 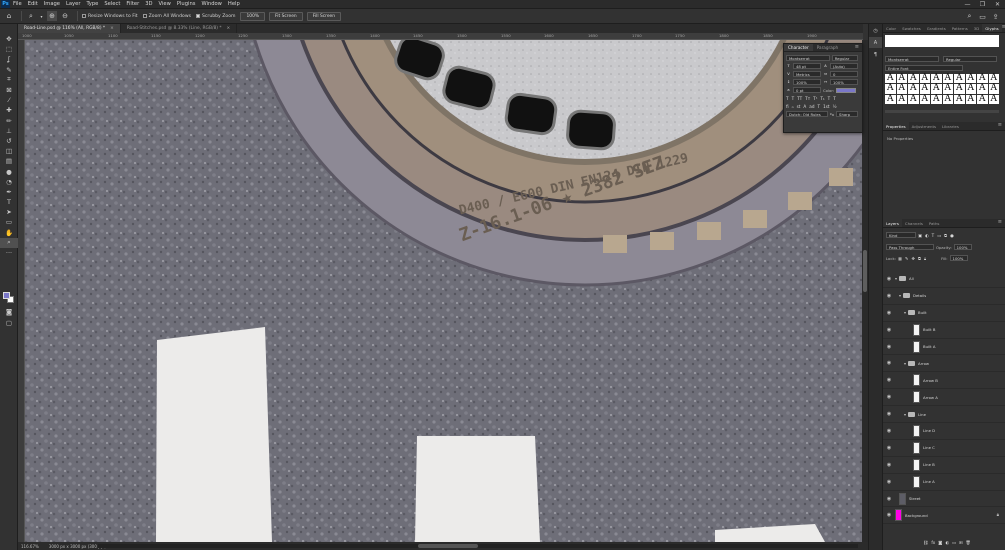 What do you see at coordinates (827, 47) in the screenshot?
I see `tab-paragraph: Paragraph` at bounding box center [827, 47].